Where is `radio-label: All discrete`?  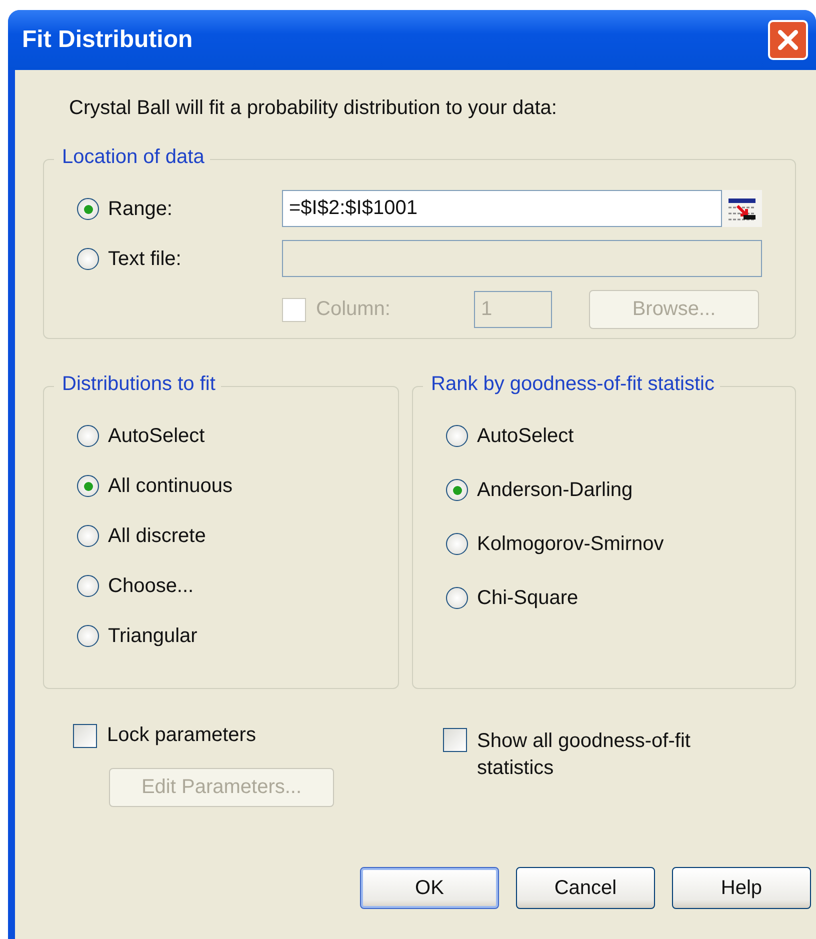 radio-label: All discrete is located at coordinates (157, 536).